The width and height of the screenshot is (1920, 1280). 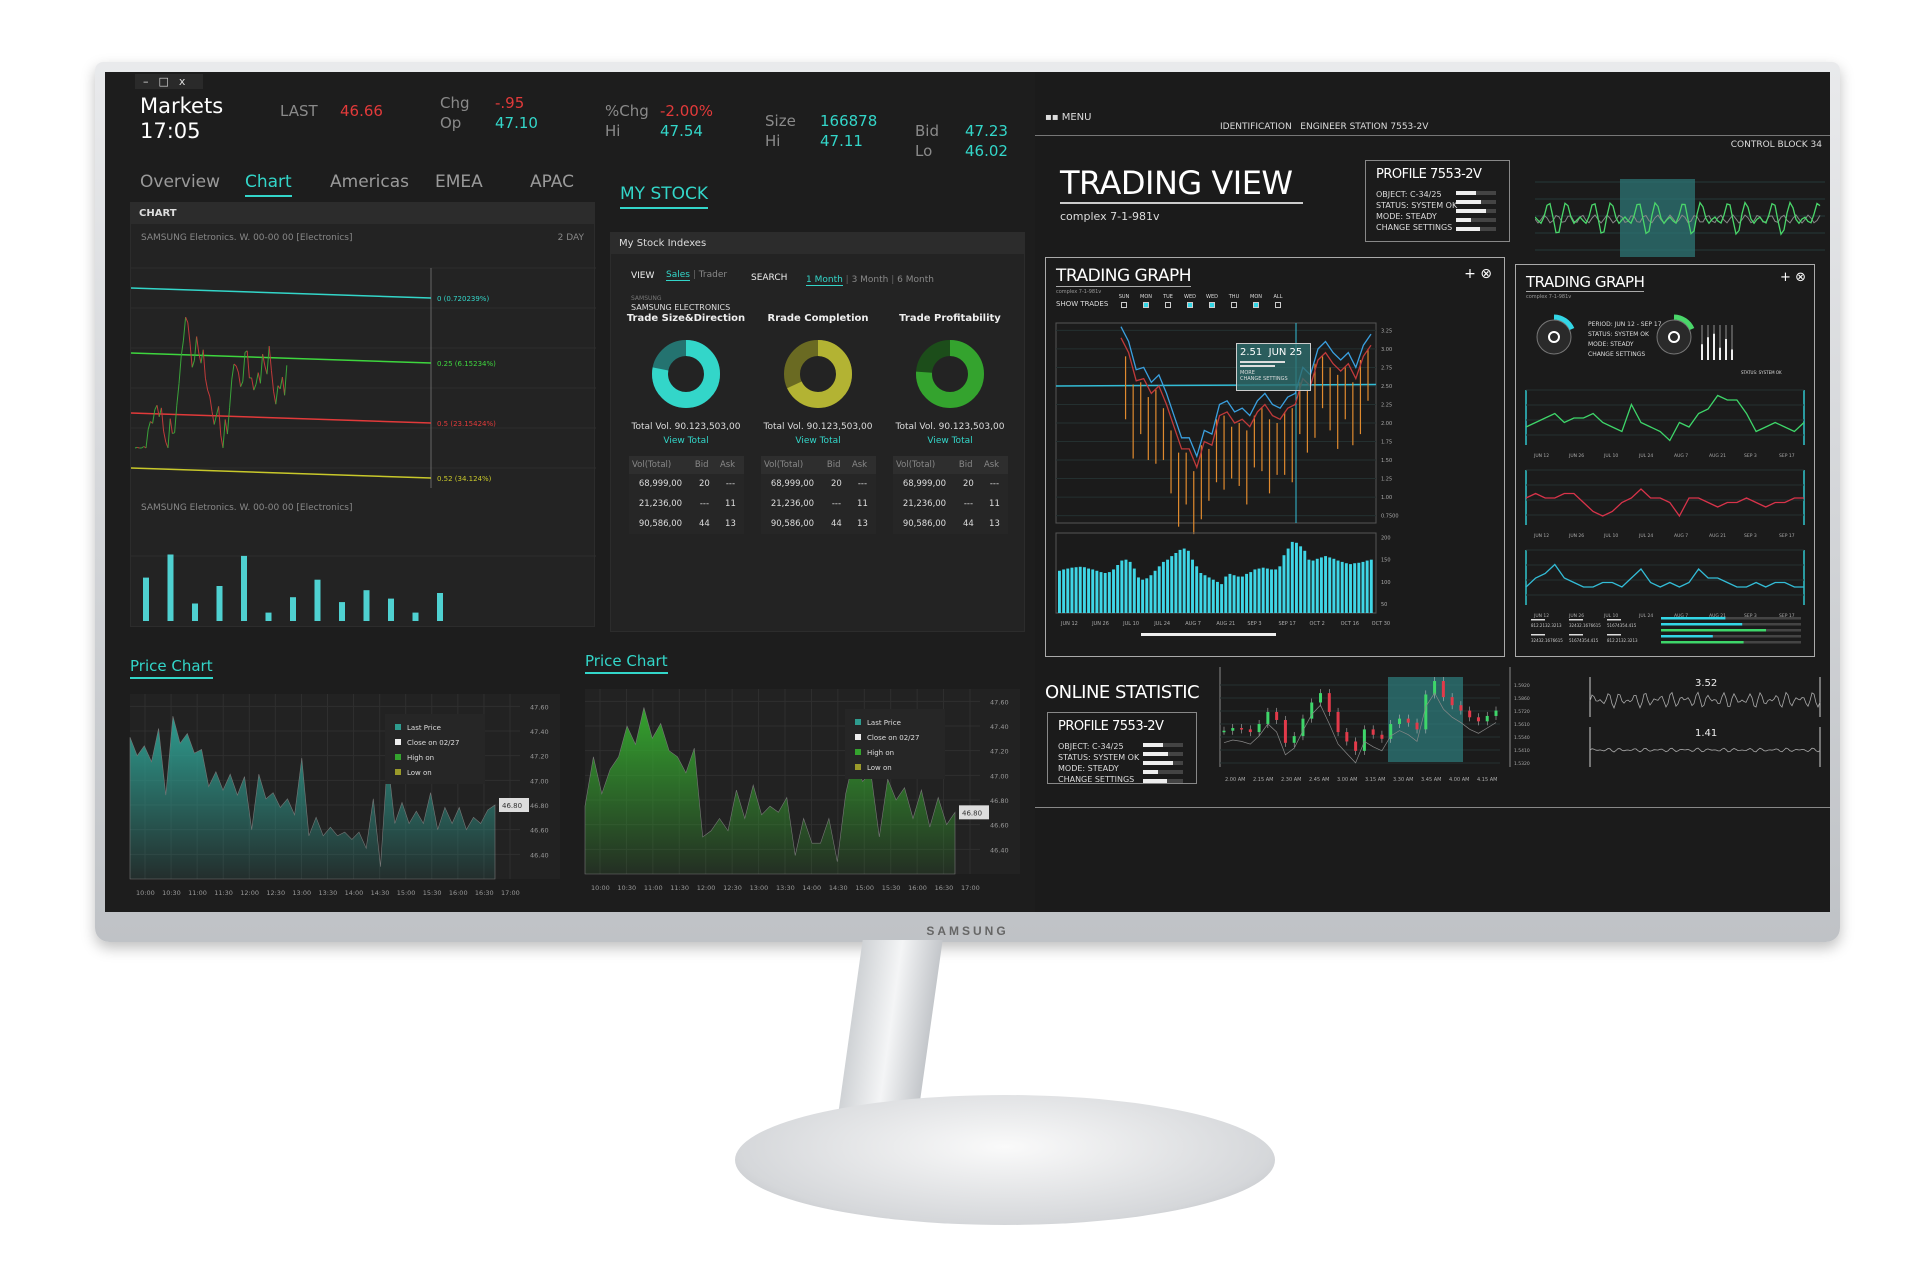 I want to click on y-tick-label: 46.80, so click(x=539, y=806).